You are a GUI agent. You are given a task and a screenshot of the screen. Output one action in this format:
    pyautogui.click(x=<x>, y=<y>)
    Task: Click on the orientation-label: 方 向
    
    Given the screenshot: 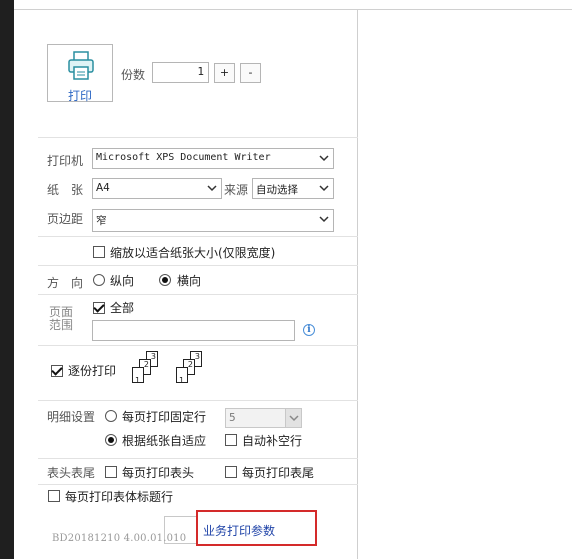 What is the action you would take?
    pyautogui.click(x=65, y=283)
    